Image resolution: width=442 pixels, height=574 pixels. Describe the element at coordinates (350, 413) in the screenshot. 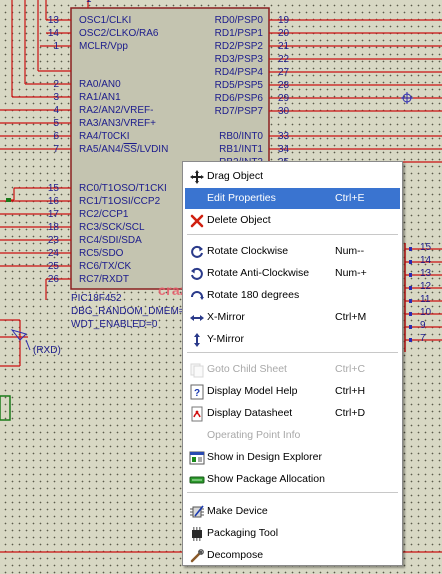

I see `menu-item-shortcut: Ctrl+D` at that location.